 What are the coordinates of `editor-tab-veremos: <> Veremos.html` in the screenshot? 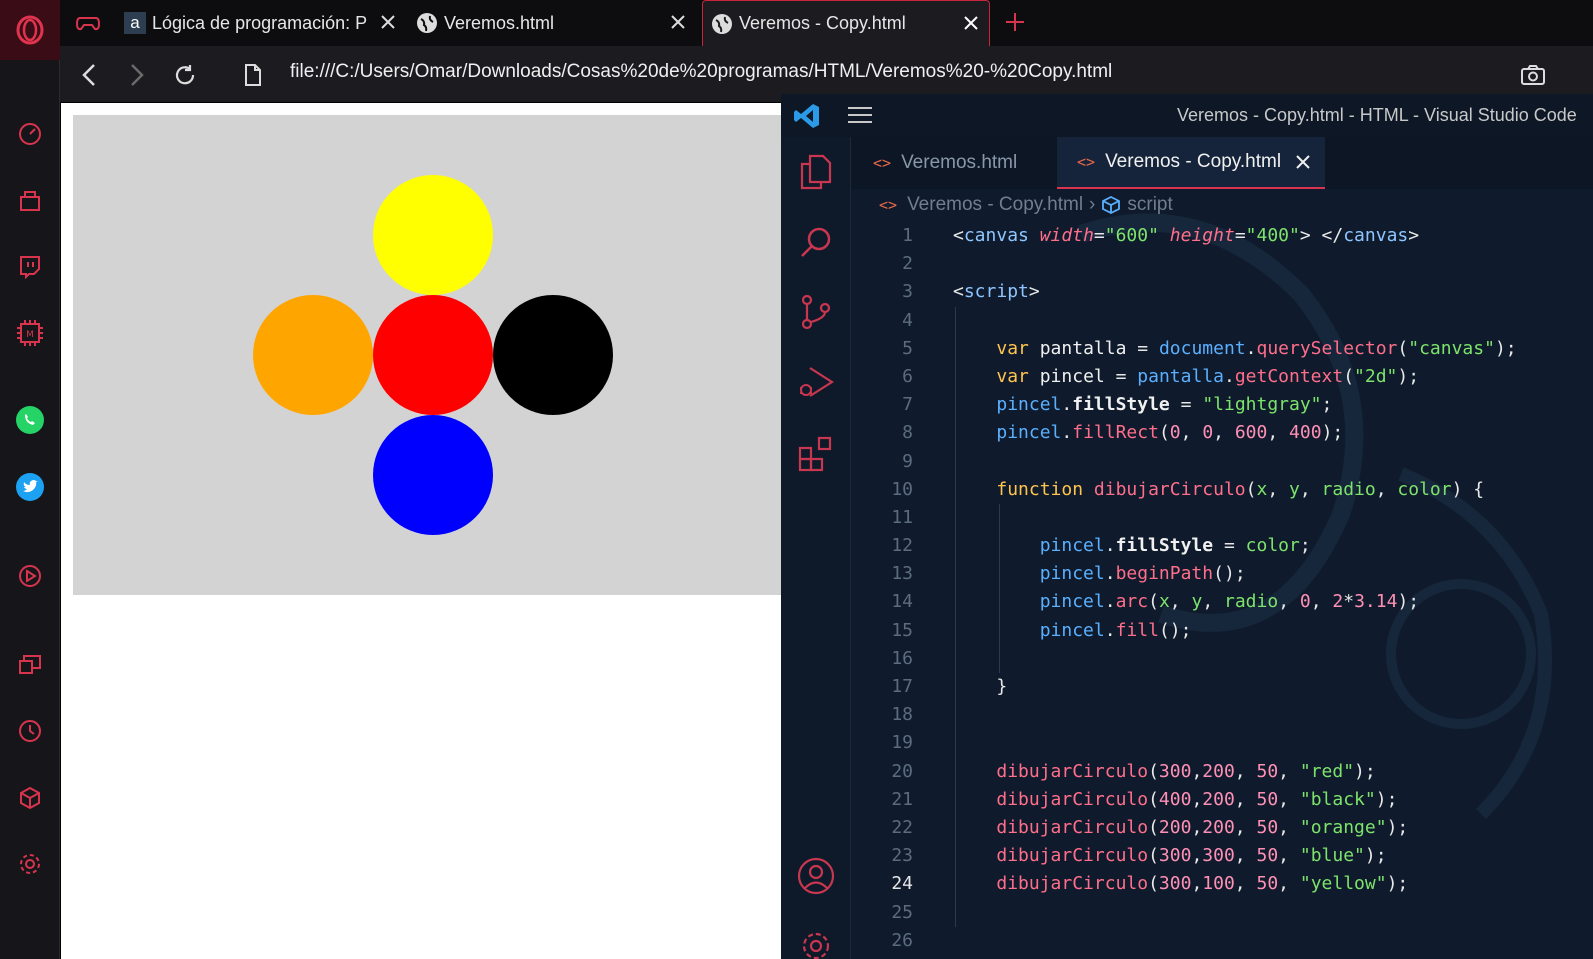 It's located at (963, 163).